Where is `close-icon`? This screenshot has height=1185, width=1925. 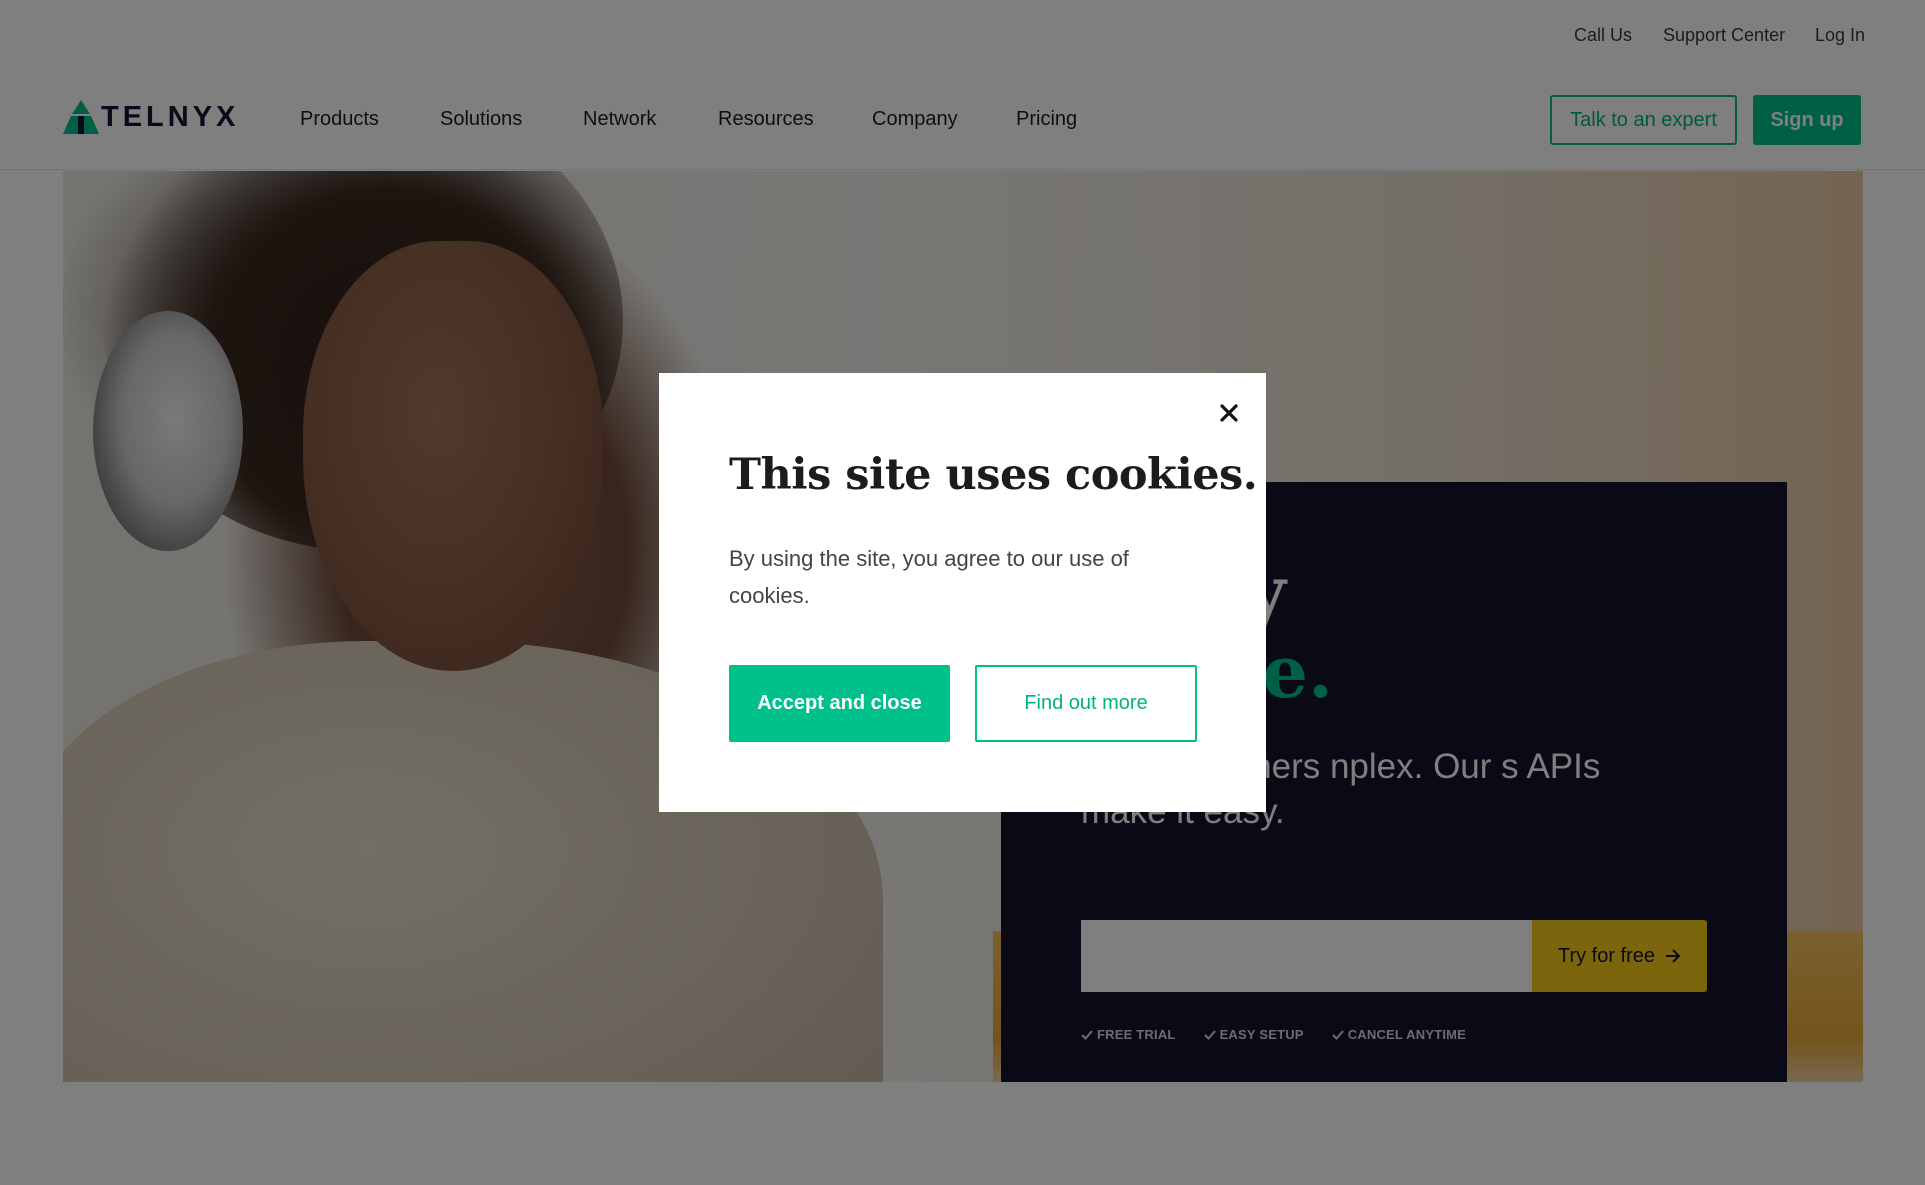 close-icon is located at coordinates (1229, 413).